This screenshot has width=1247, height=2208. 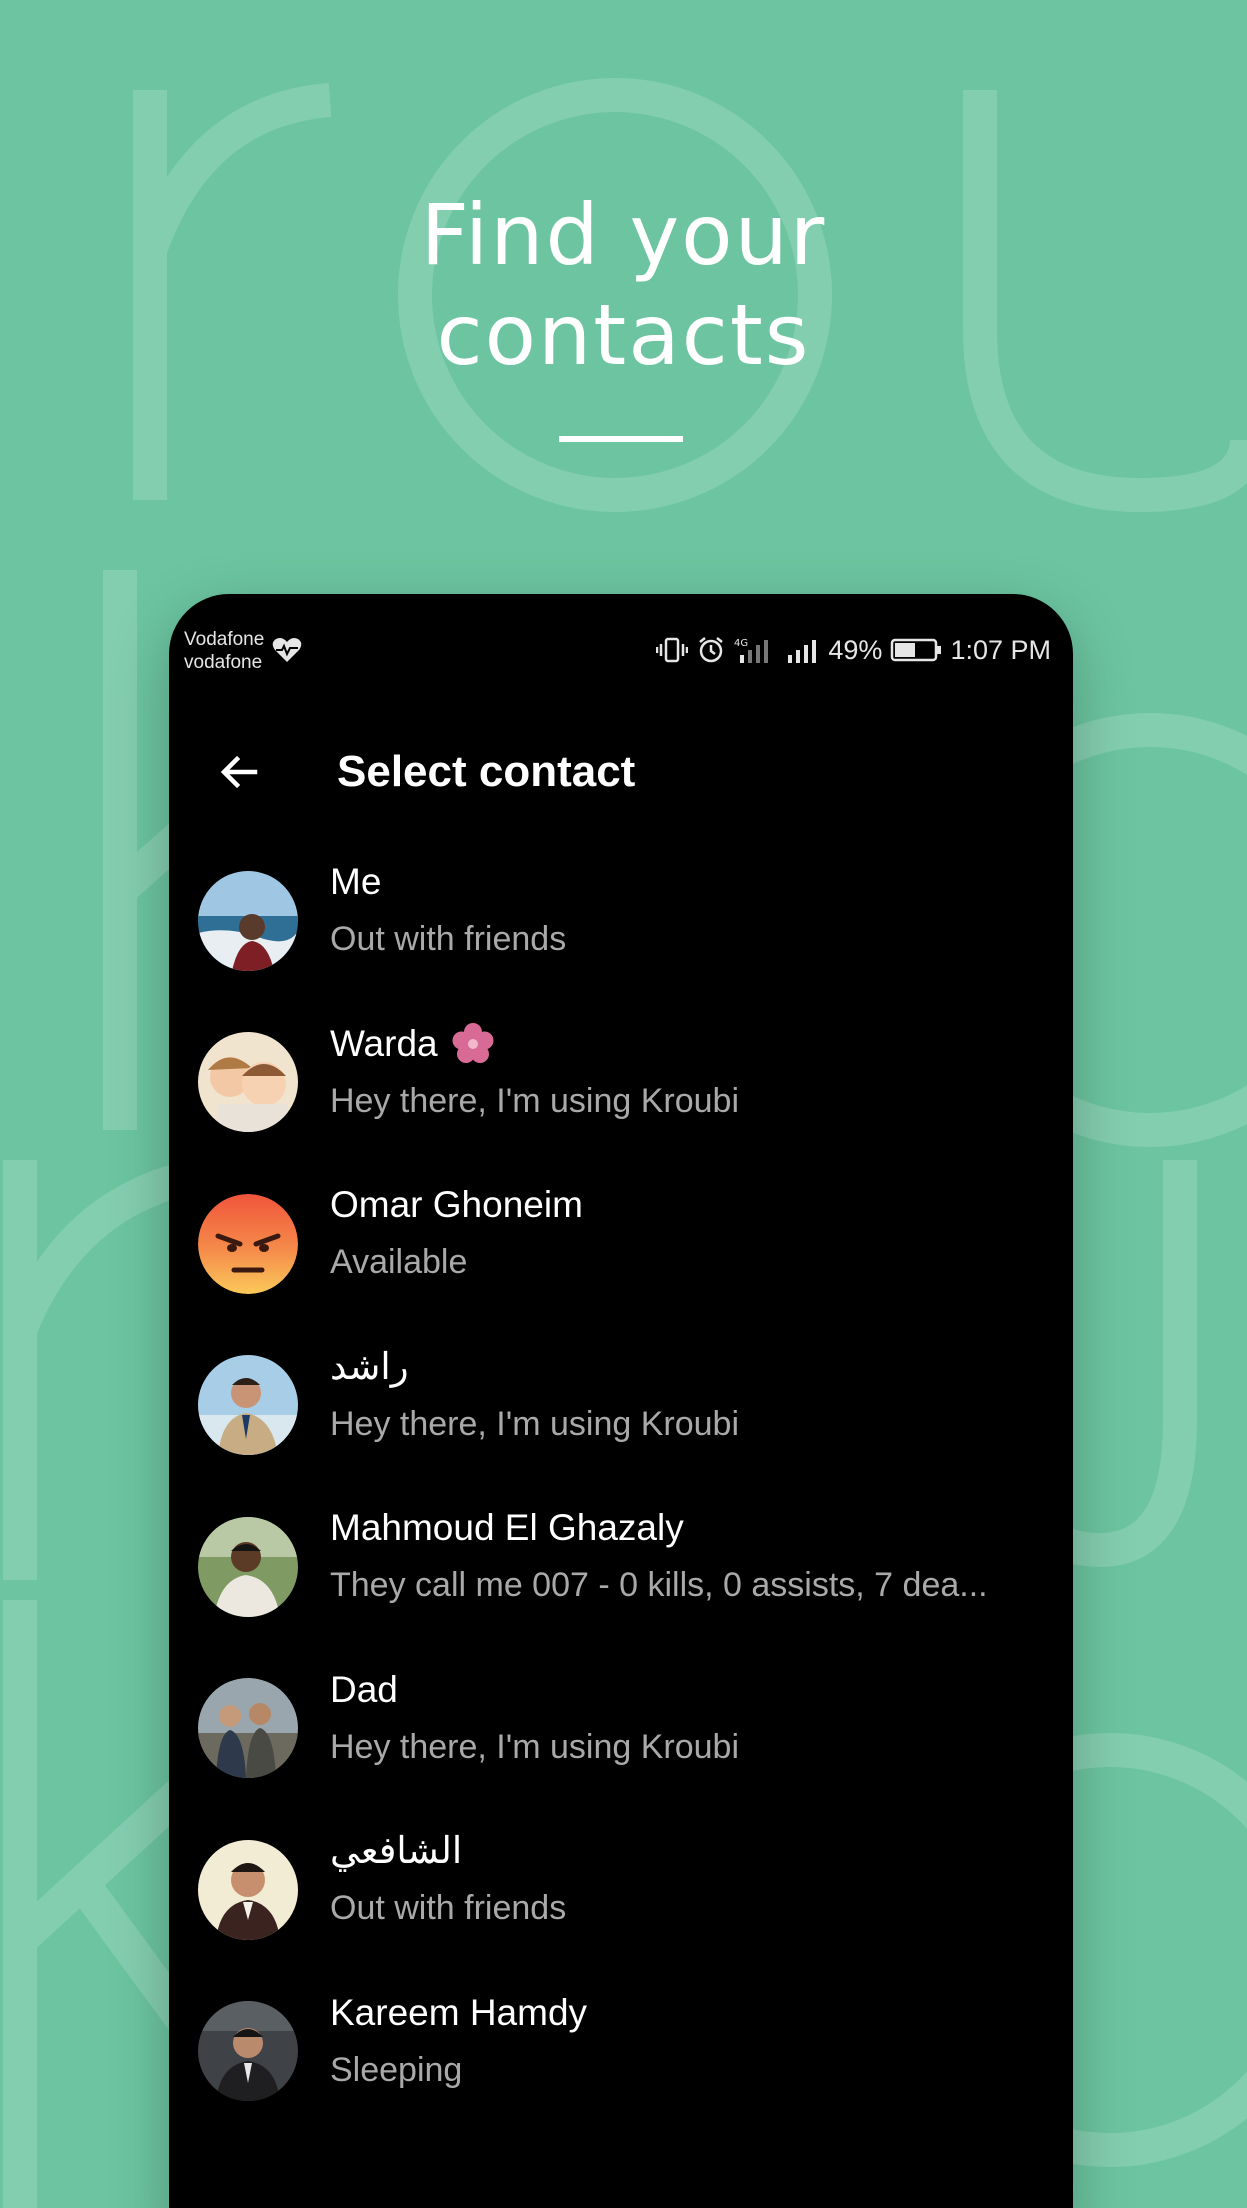 I want to click on contact-name: Mahmoud El Ghazaly, so click(x=507, y=1527).